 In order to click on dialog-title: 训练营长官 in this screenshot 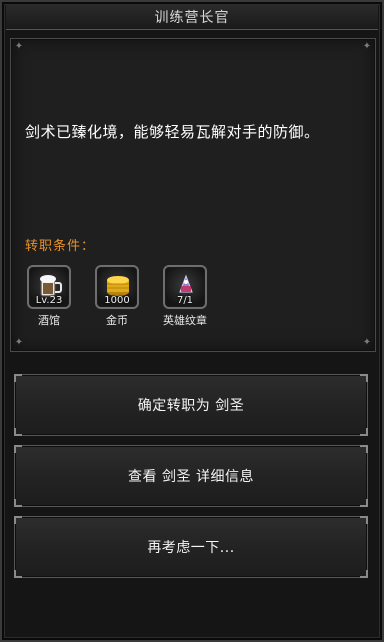, I will do `click(192, 18)`.